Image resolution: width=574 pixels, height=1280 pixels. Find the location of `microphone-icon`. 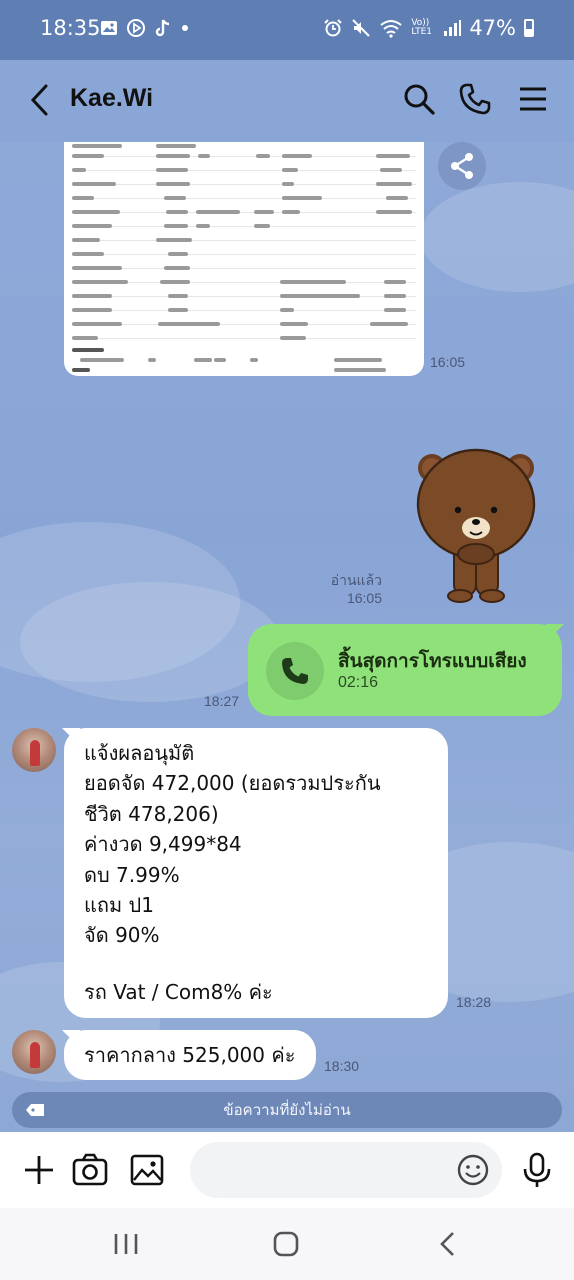

microphone-icon is located at coordinates (537, 1170).